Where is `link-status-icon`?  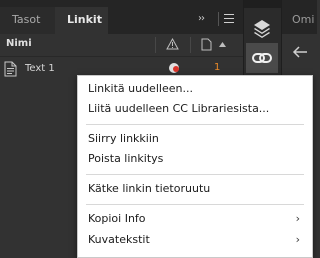 link-status-icon is located at coordinates (174, 68).